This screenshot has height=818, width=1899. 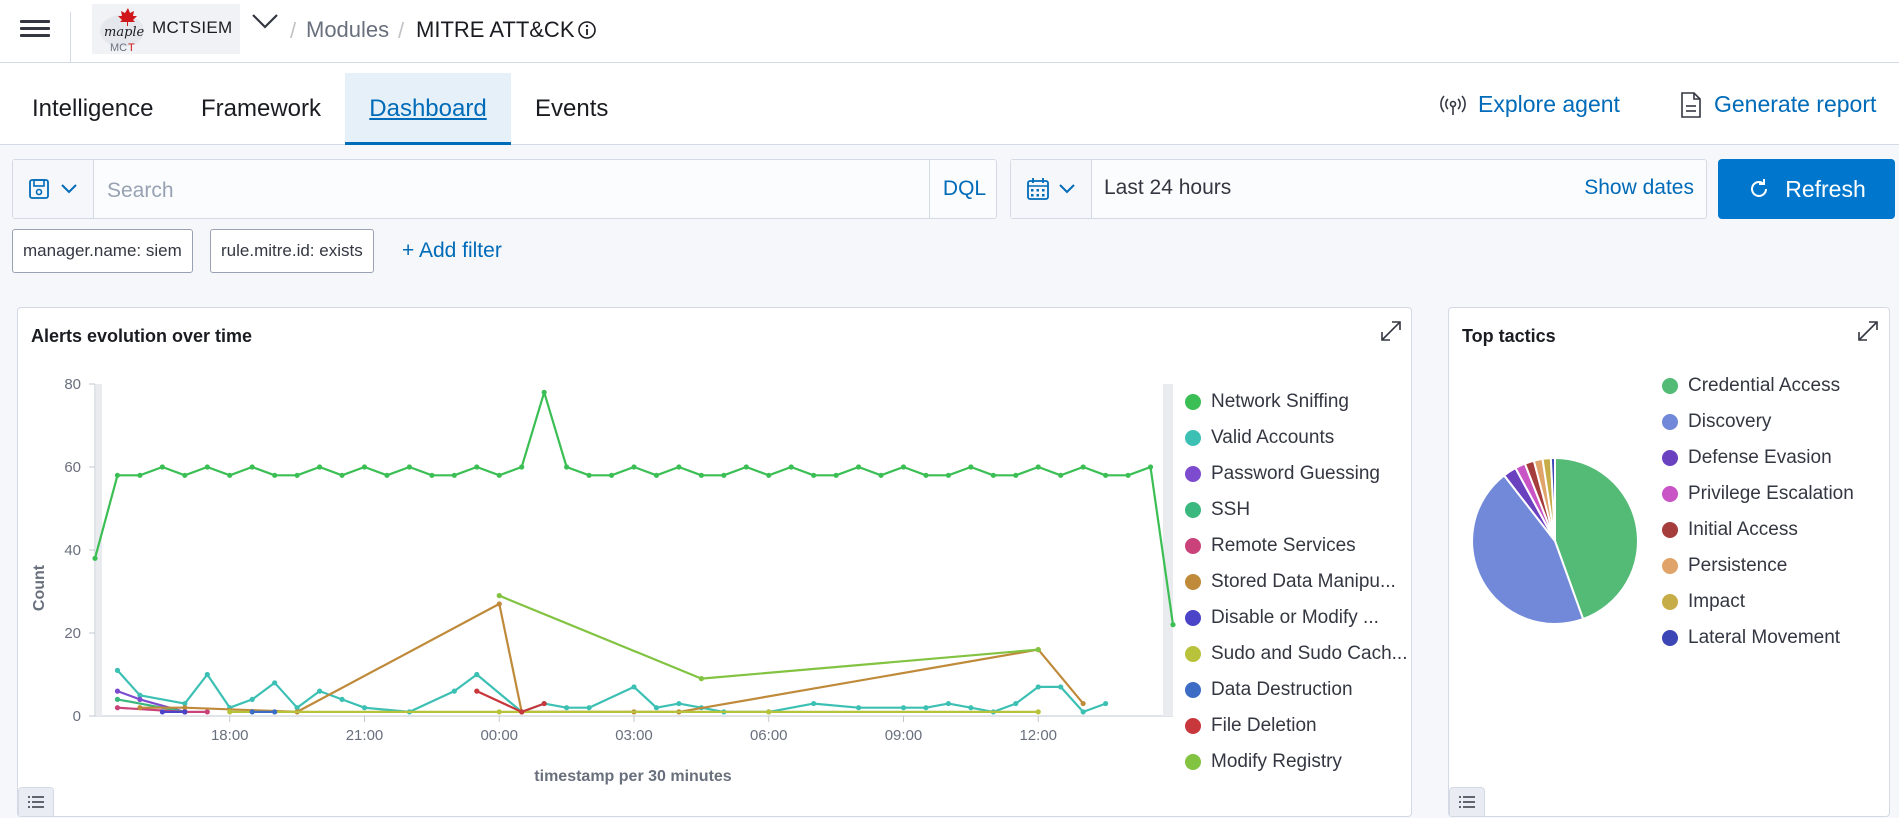 What do you see at coordinates (261, 109) in the screenshot?
I see `tab-framework: Framework` at bounding box center [261, 109].